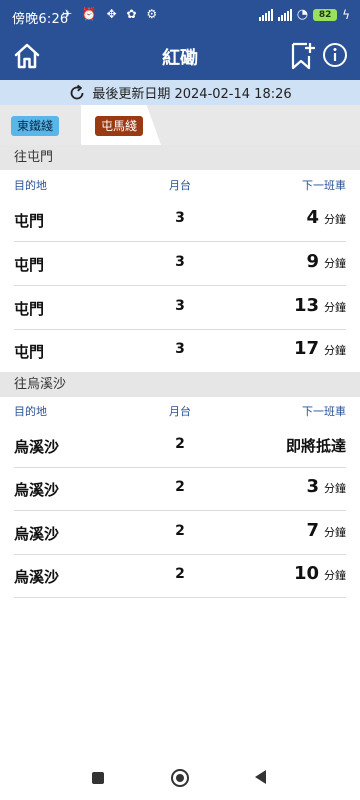 This screenshot has height=800, width=360. What do you see at coordinates (77, 93) in the screenshot?
I see `refresh-icon` at bounding box center [77, 93].